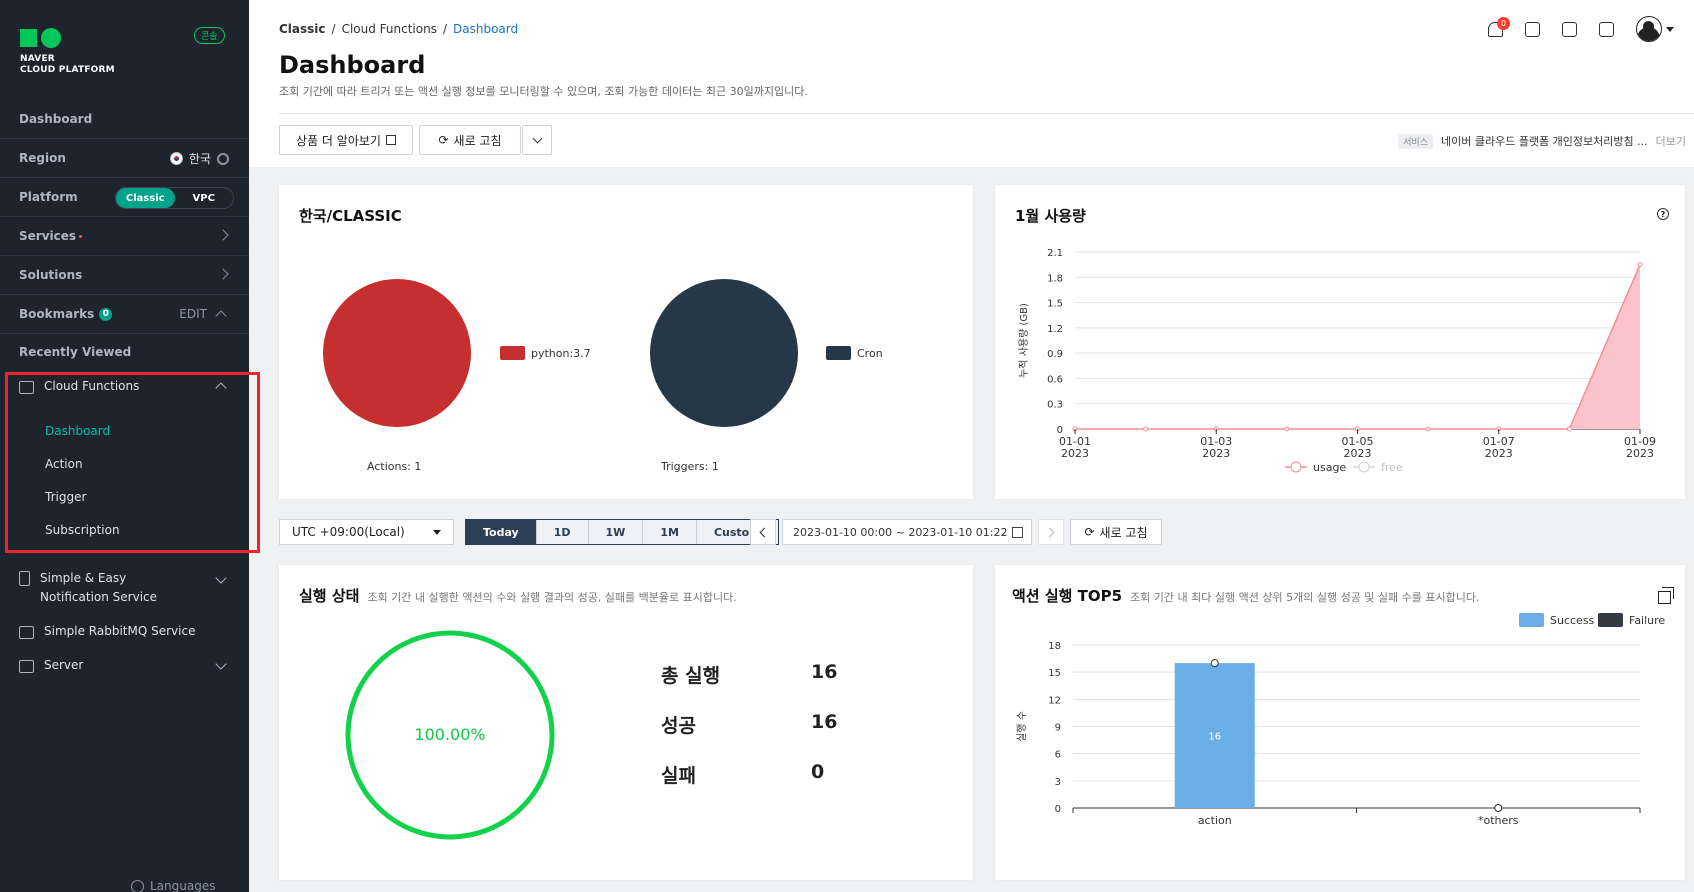 This screenshot has height=892, width=1694. I want to click on notice-tag: 서비스, so click(1415, 141).